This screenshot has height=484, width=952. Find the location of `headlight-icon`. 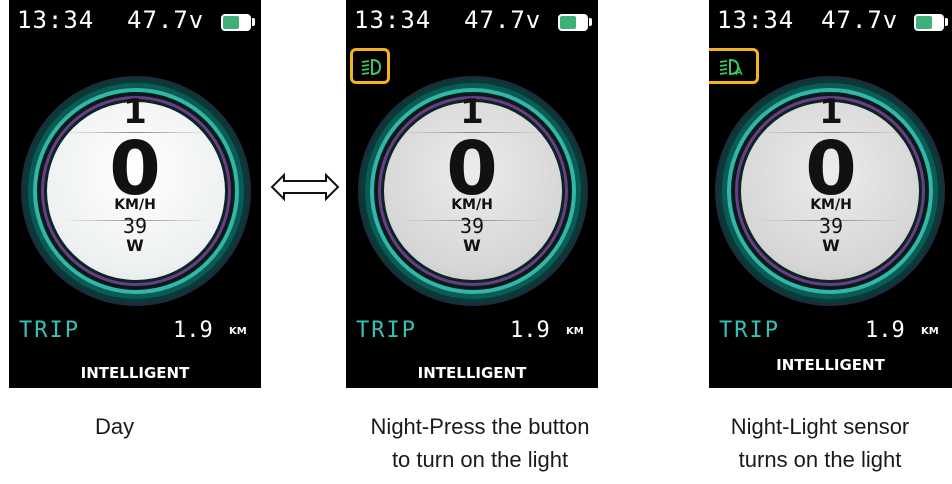

headlight-icon is located at coordinates (371, 67).